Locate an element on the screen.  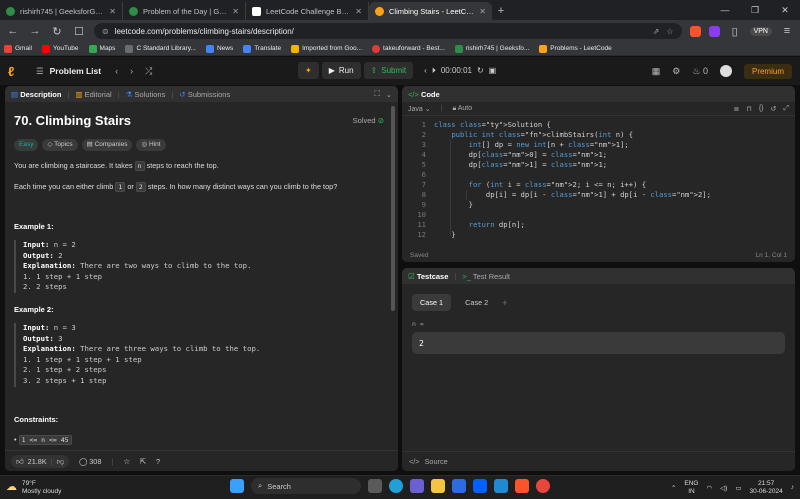
run-button: ▶ Run is located at coordinates (341, 70).